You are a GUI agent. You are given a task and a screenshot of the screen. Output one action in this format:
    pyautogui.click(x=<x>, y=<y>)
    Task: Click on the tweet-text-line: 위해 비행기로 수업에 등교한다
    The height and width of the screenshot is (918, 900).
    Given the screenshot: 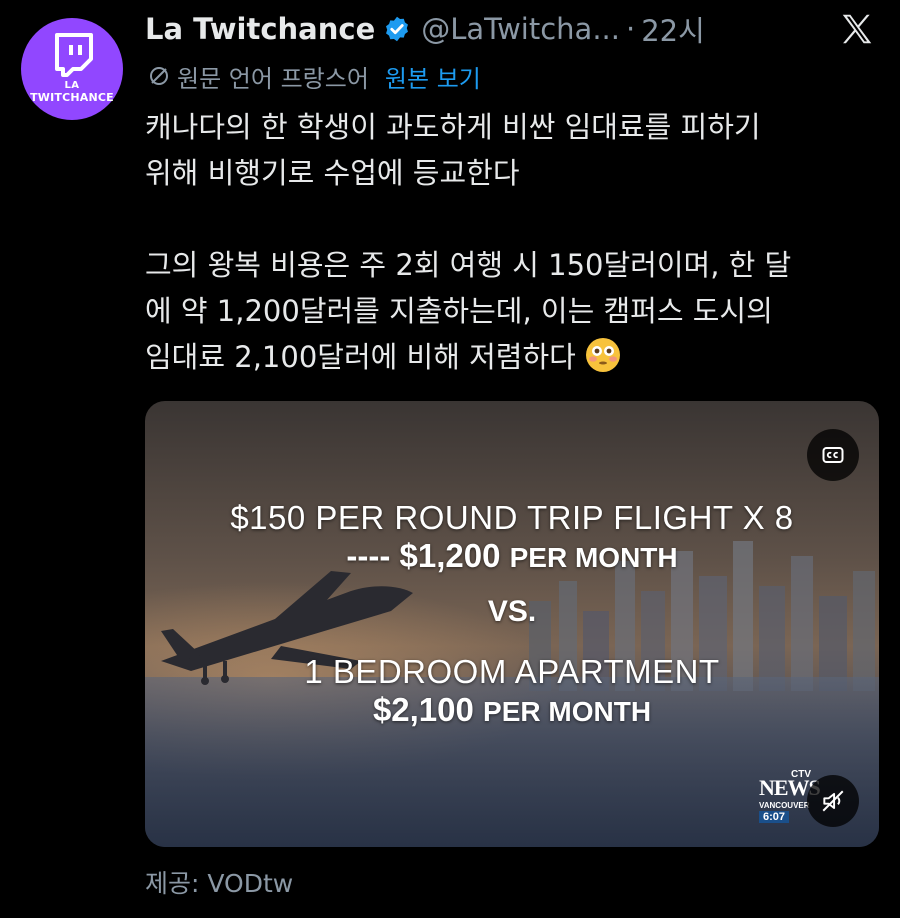 What is the action you would take?
    pyautogui.click(x=332, y=173)
    